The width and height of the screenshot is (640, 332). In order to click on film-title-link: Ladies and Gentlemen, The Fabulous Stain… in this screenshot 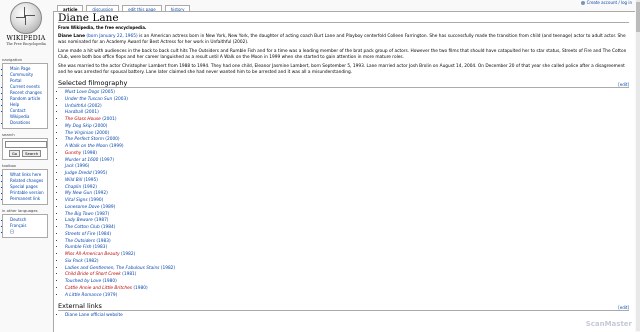, I will do `click(112, 268)`.